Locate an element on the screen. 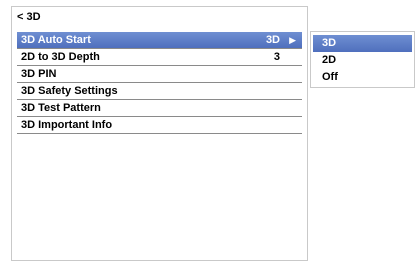  menu-item-label: 3D Test Pattern is located at coordinates (61, 108).